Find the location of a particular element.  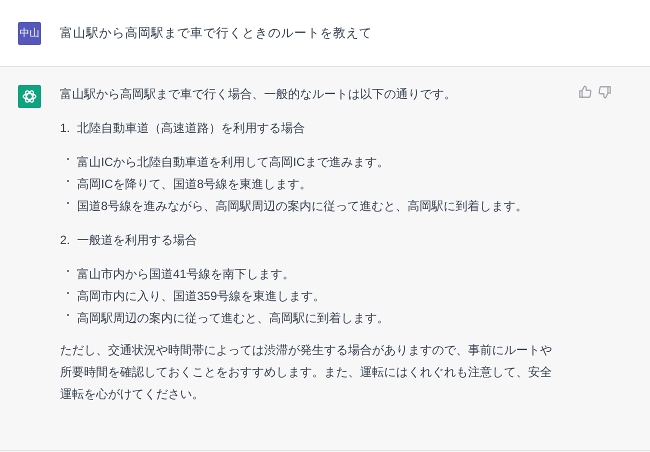

list-number: 2. is located at coordinates (66, 240).